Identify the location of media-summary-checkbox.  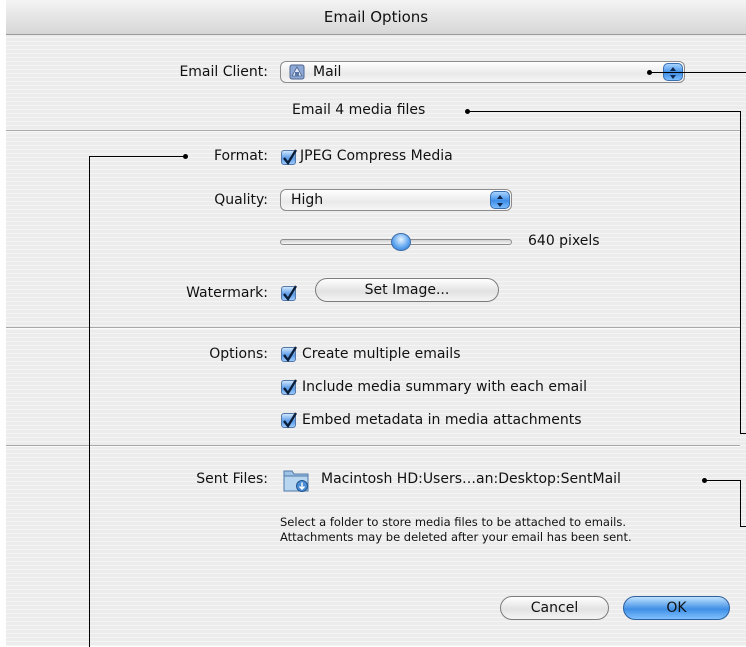
(289, 387).